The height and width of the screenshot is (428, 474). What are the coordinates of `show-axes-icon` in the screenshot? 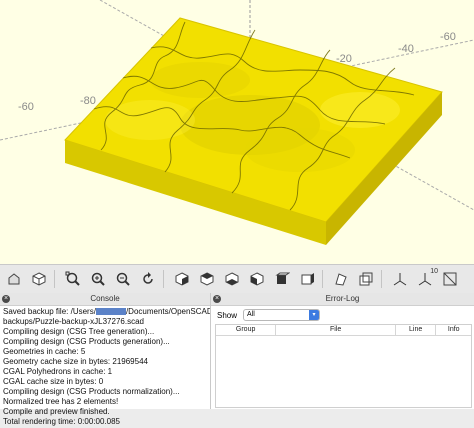 It's located at (400, 279).